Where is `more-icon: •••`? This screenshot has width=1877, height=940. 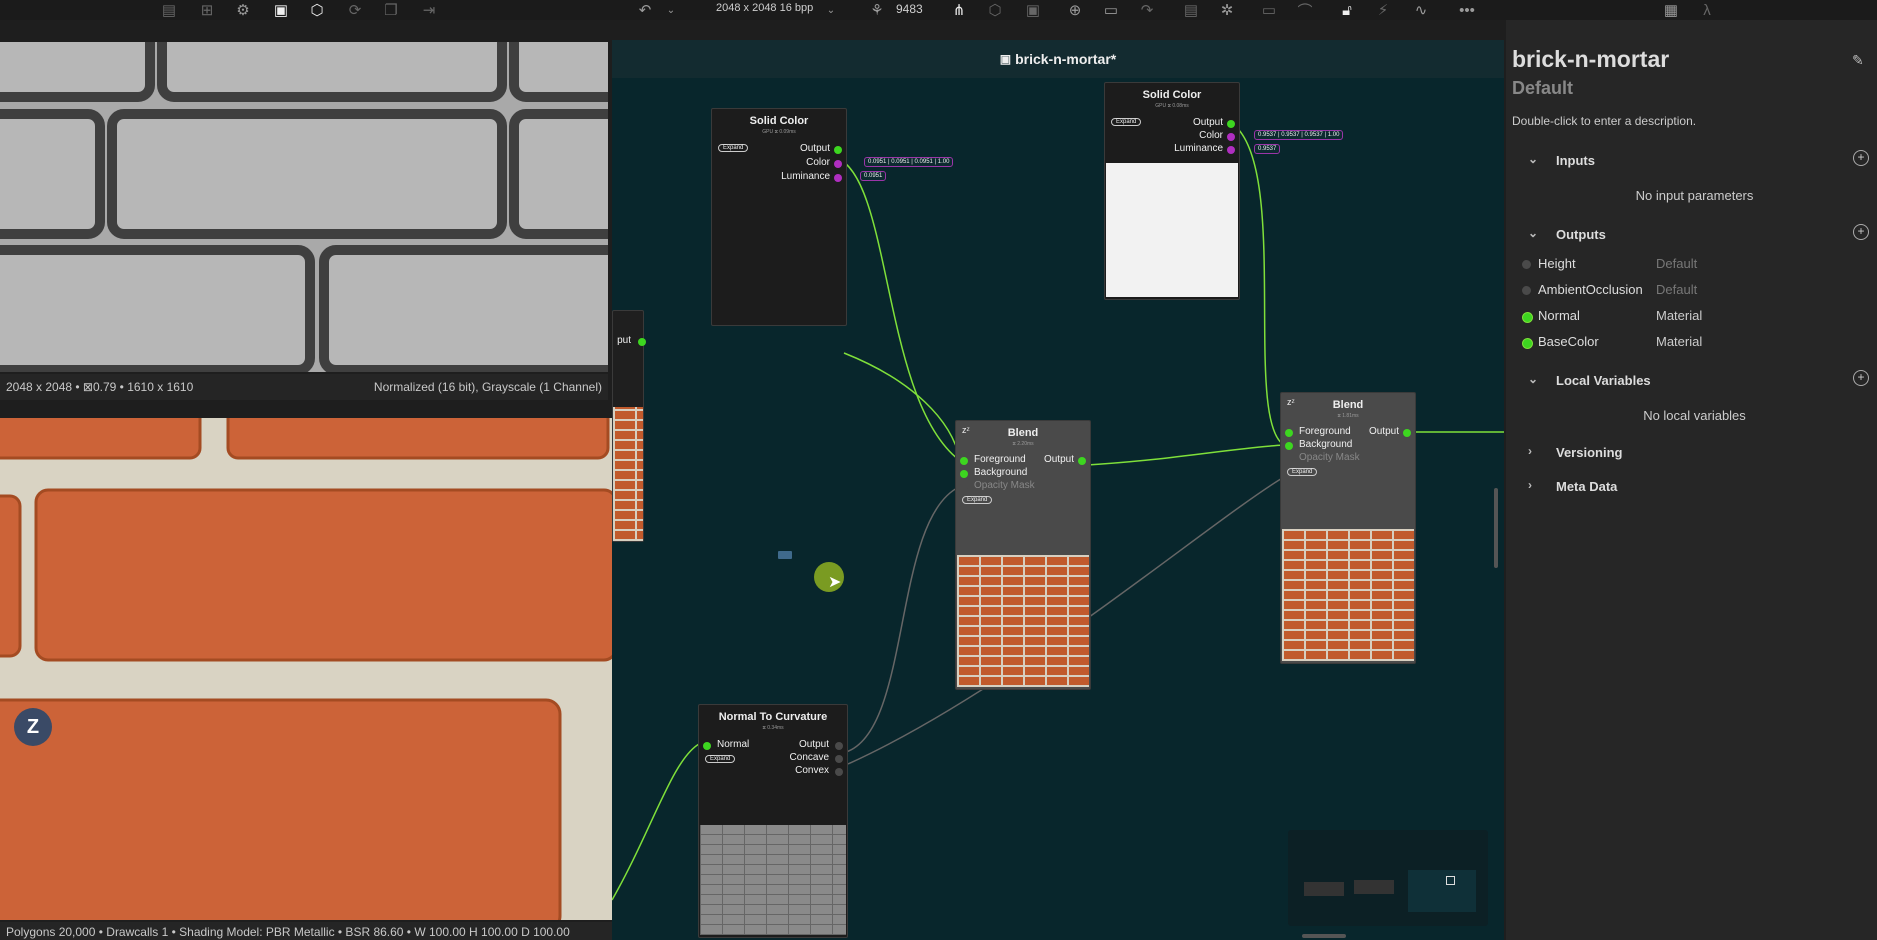
more-icon: ••• is located at coordinates (1467, 10).